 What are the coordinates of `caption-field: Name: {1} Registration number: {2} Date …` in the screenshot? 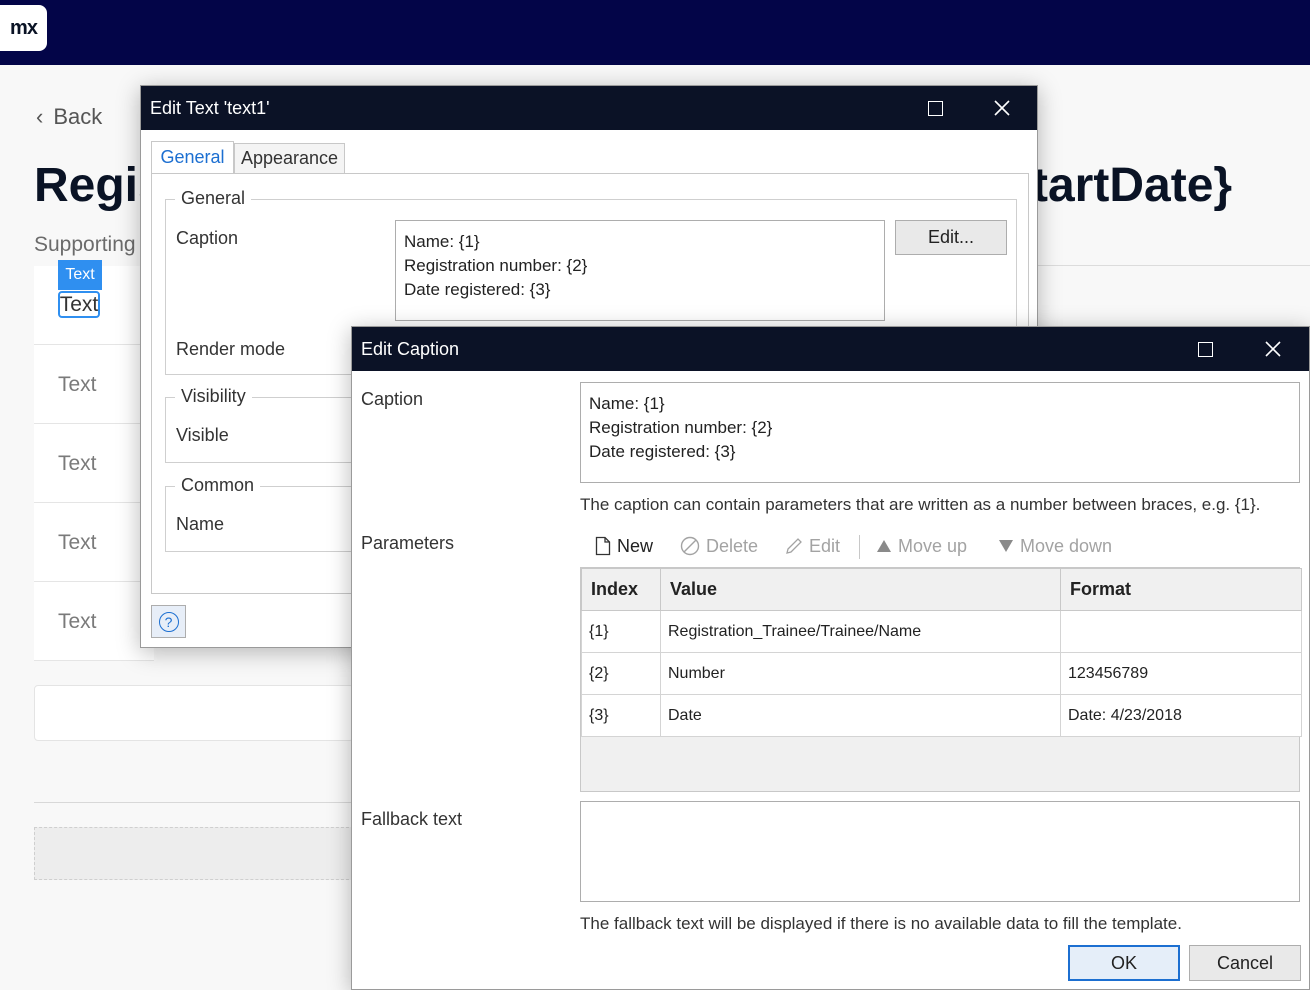 It's located at (640, 270).